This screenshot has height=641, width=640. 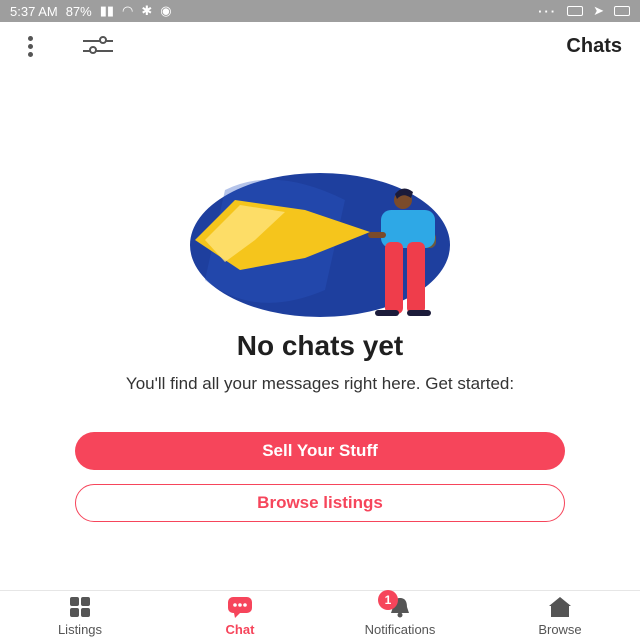 I want to click on more-options-icon, so click(x=30, y=46).